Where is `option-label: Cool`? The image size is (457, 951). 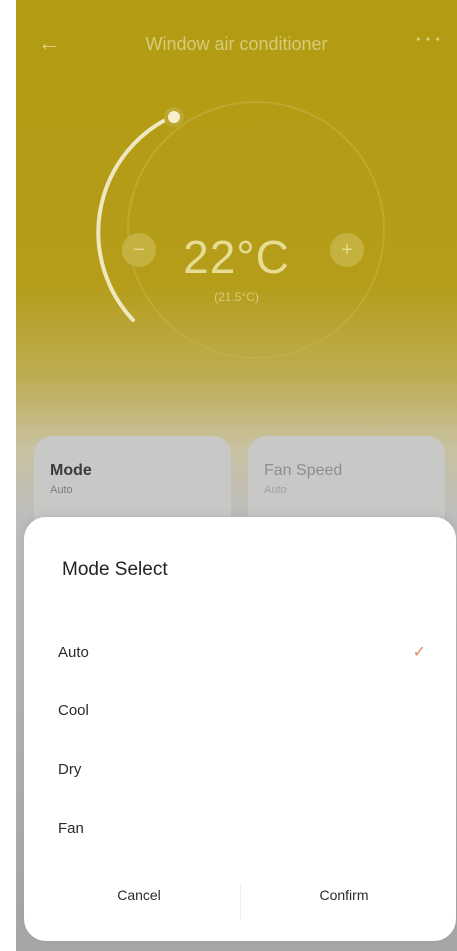 option-label: Cool is located at coordinates (73, 710).